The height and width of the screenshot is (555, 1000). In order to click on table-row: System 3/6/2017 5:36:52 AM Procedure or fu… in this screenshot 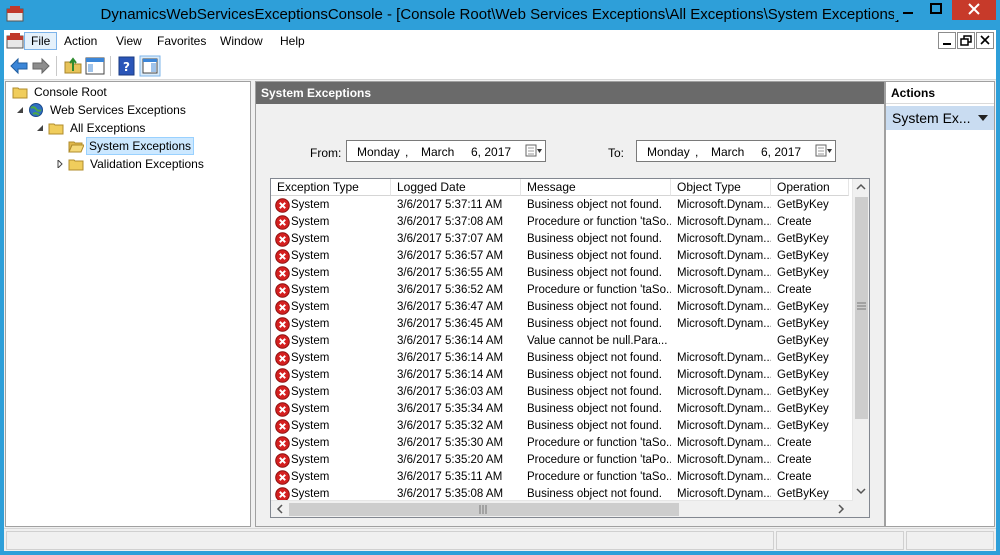, I will do `click(560, 290)`.